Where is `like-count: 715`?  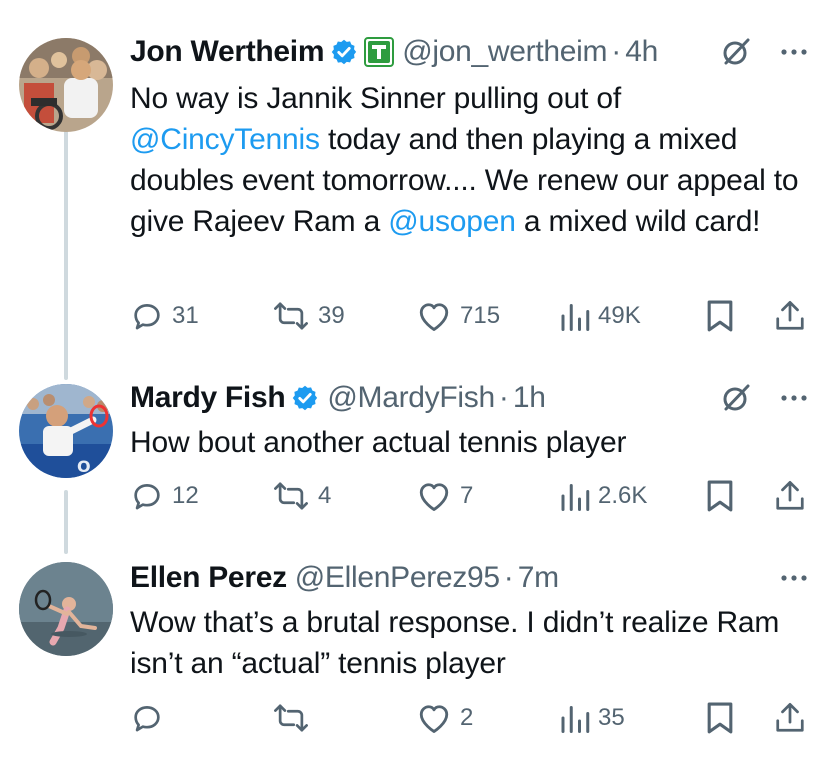 like-count: 715 is located at coordinates (480, 315).